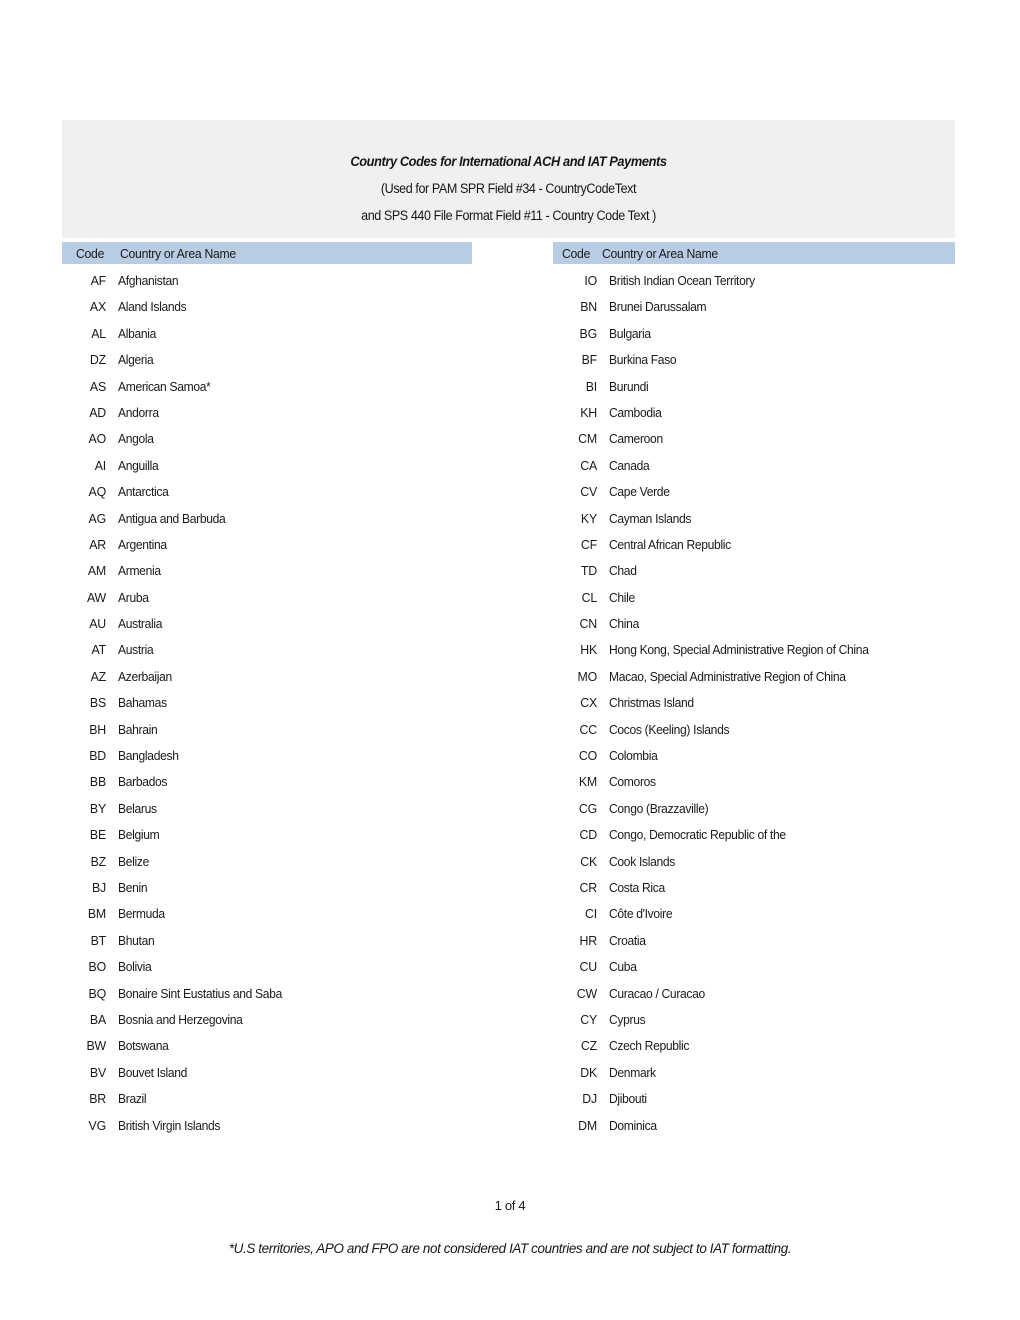  I want to click on country-code-cell: BM, so click(96, 914).